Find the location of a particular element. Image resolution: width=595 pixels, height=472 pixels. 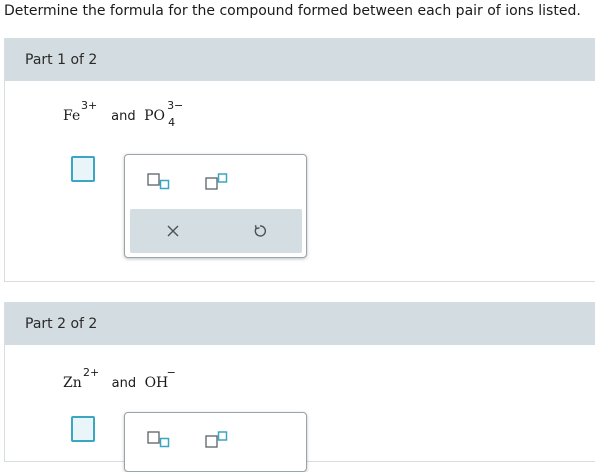

part-2-cation: Zn 2+ is located at coordinates (81, 379).